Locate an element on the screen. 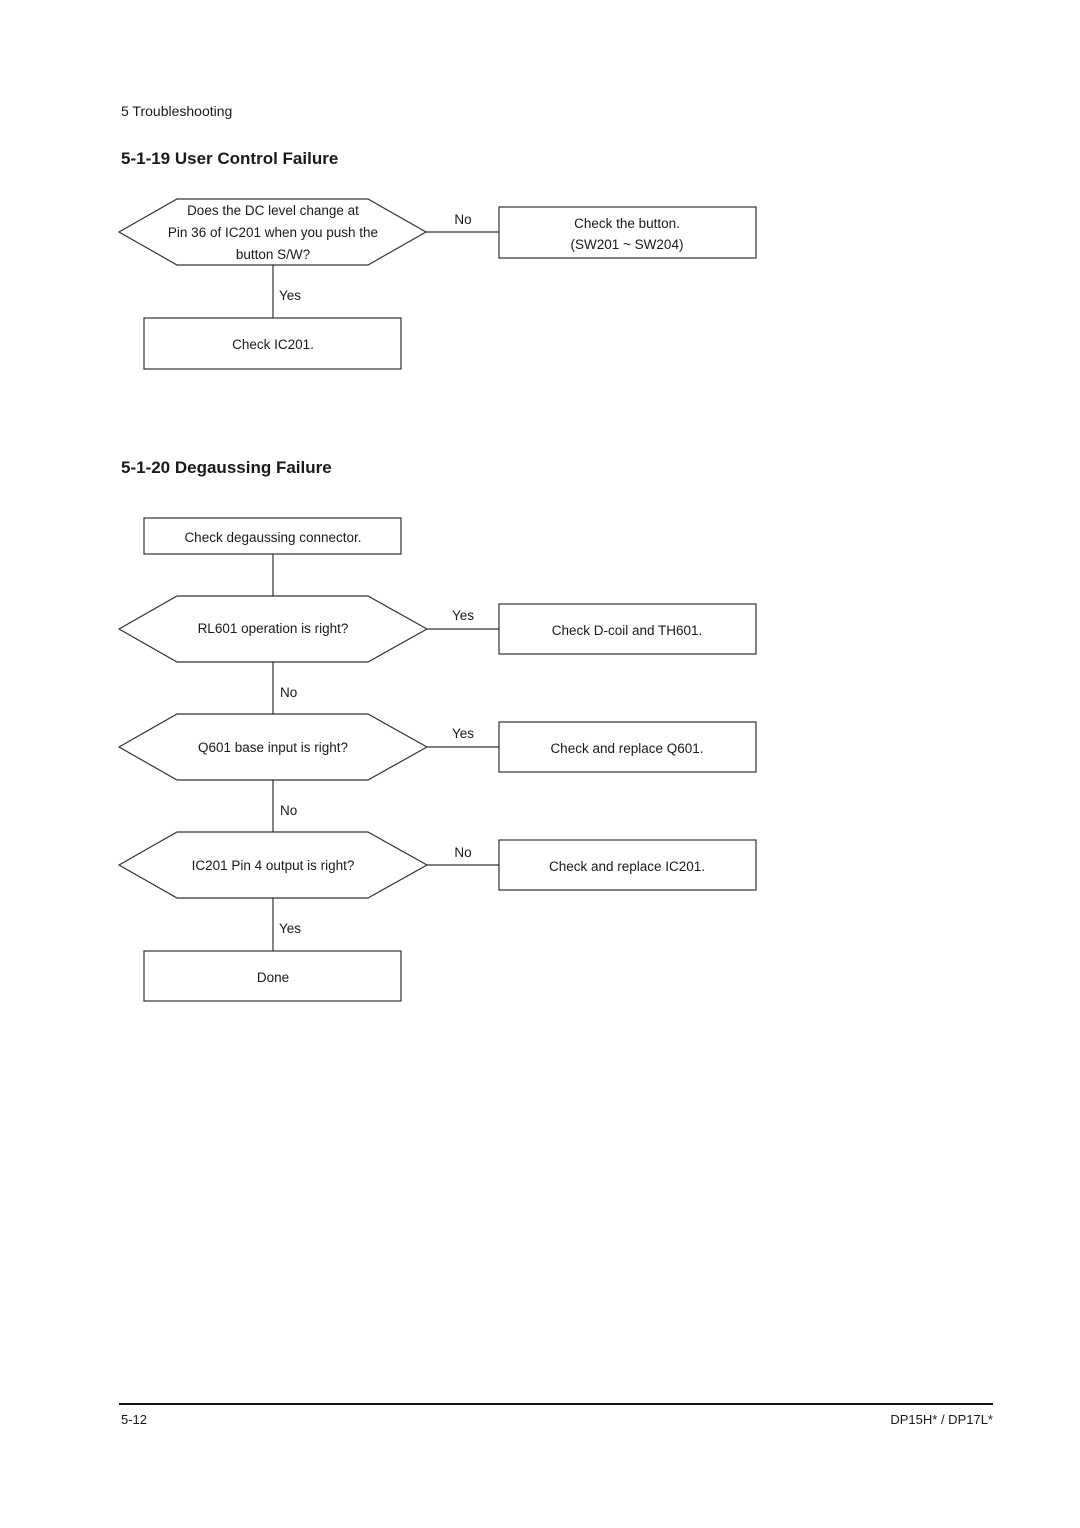 The height and width of the screenshot is (1528, 1080). action-text-line: Check IC201. is located at coordinates (273, 344).